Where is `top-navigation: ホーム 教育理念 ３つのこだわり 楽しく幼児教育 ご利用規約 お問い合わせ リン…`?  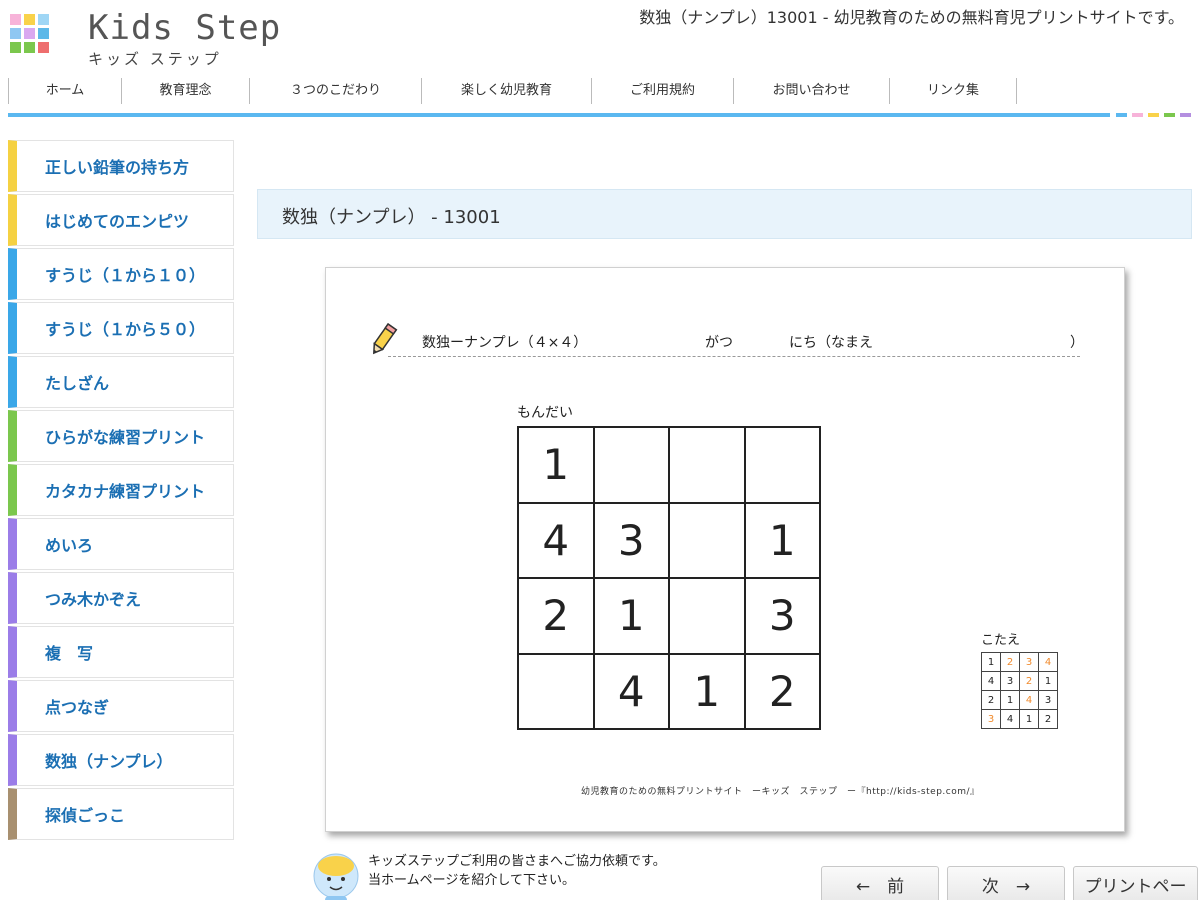 top-navigation: ホーム 教育理念 ３つのこだわり 楽しく幼児教育 ご利用規約 お問い合わせ リン… is located at coordinates (512, 91).